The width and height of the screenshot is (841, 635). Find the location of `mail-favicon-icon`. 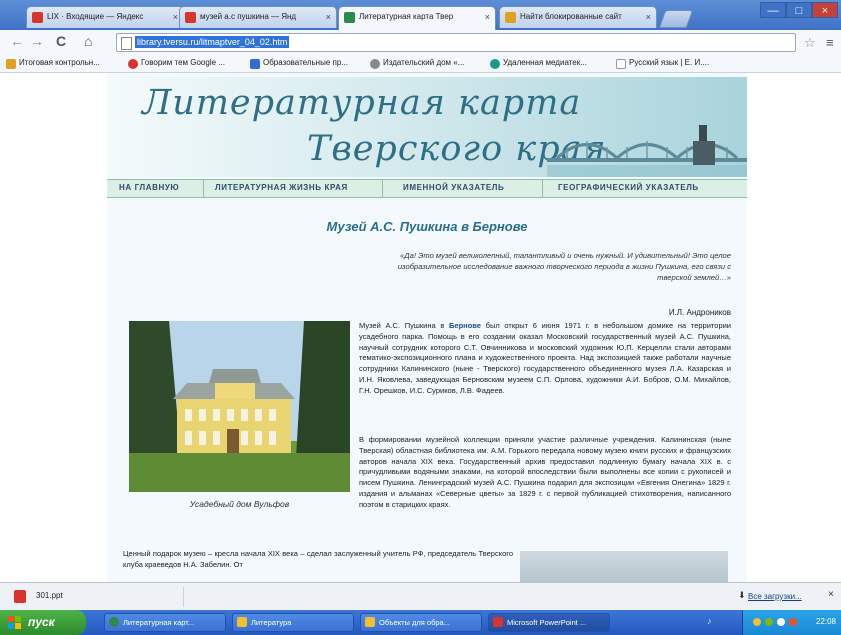

mail-favicon-icon is located at coordinates (37, 17).